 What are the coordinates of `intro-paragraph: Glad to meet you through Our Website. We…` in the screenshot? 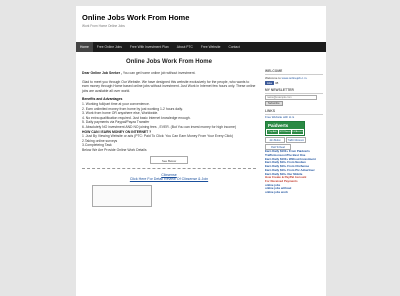 It's located at (169, 86).